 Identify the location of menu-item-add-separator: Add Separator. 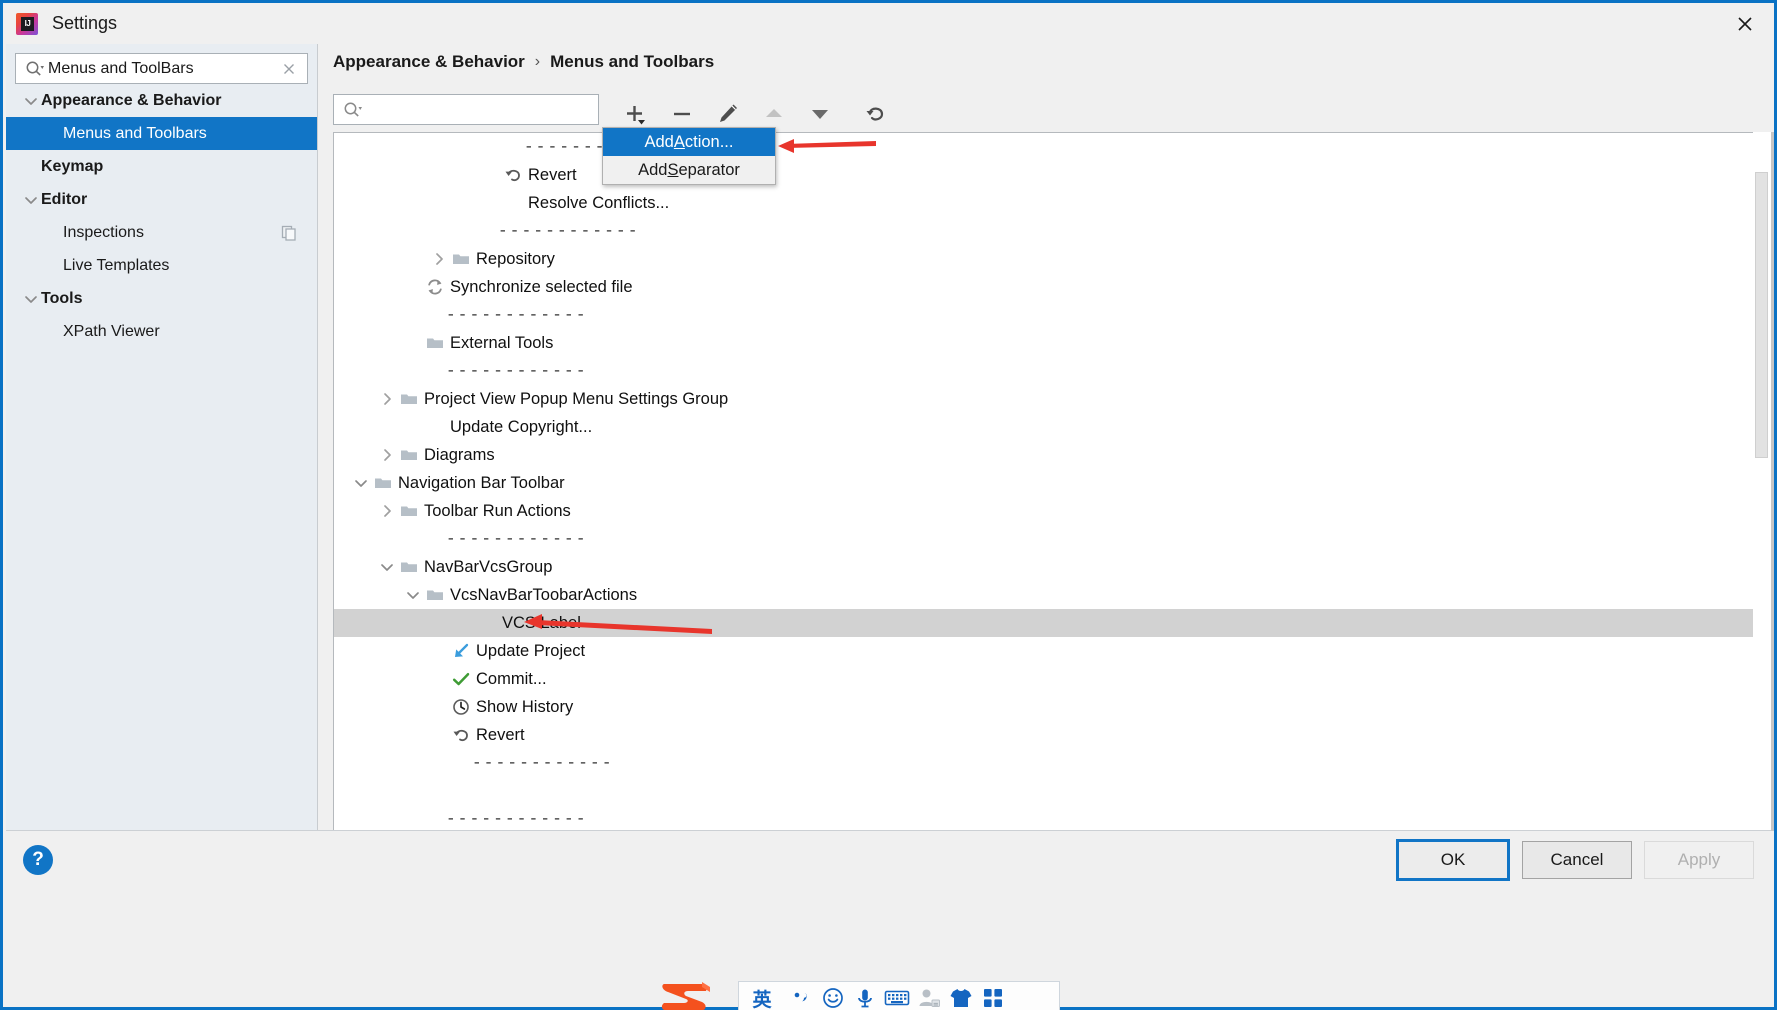
(689, 170).